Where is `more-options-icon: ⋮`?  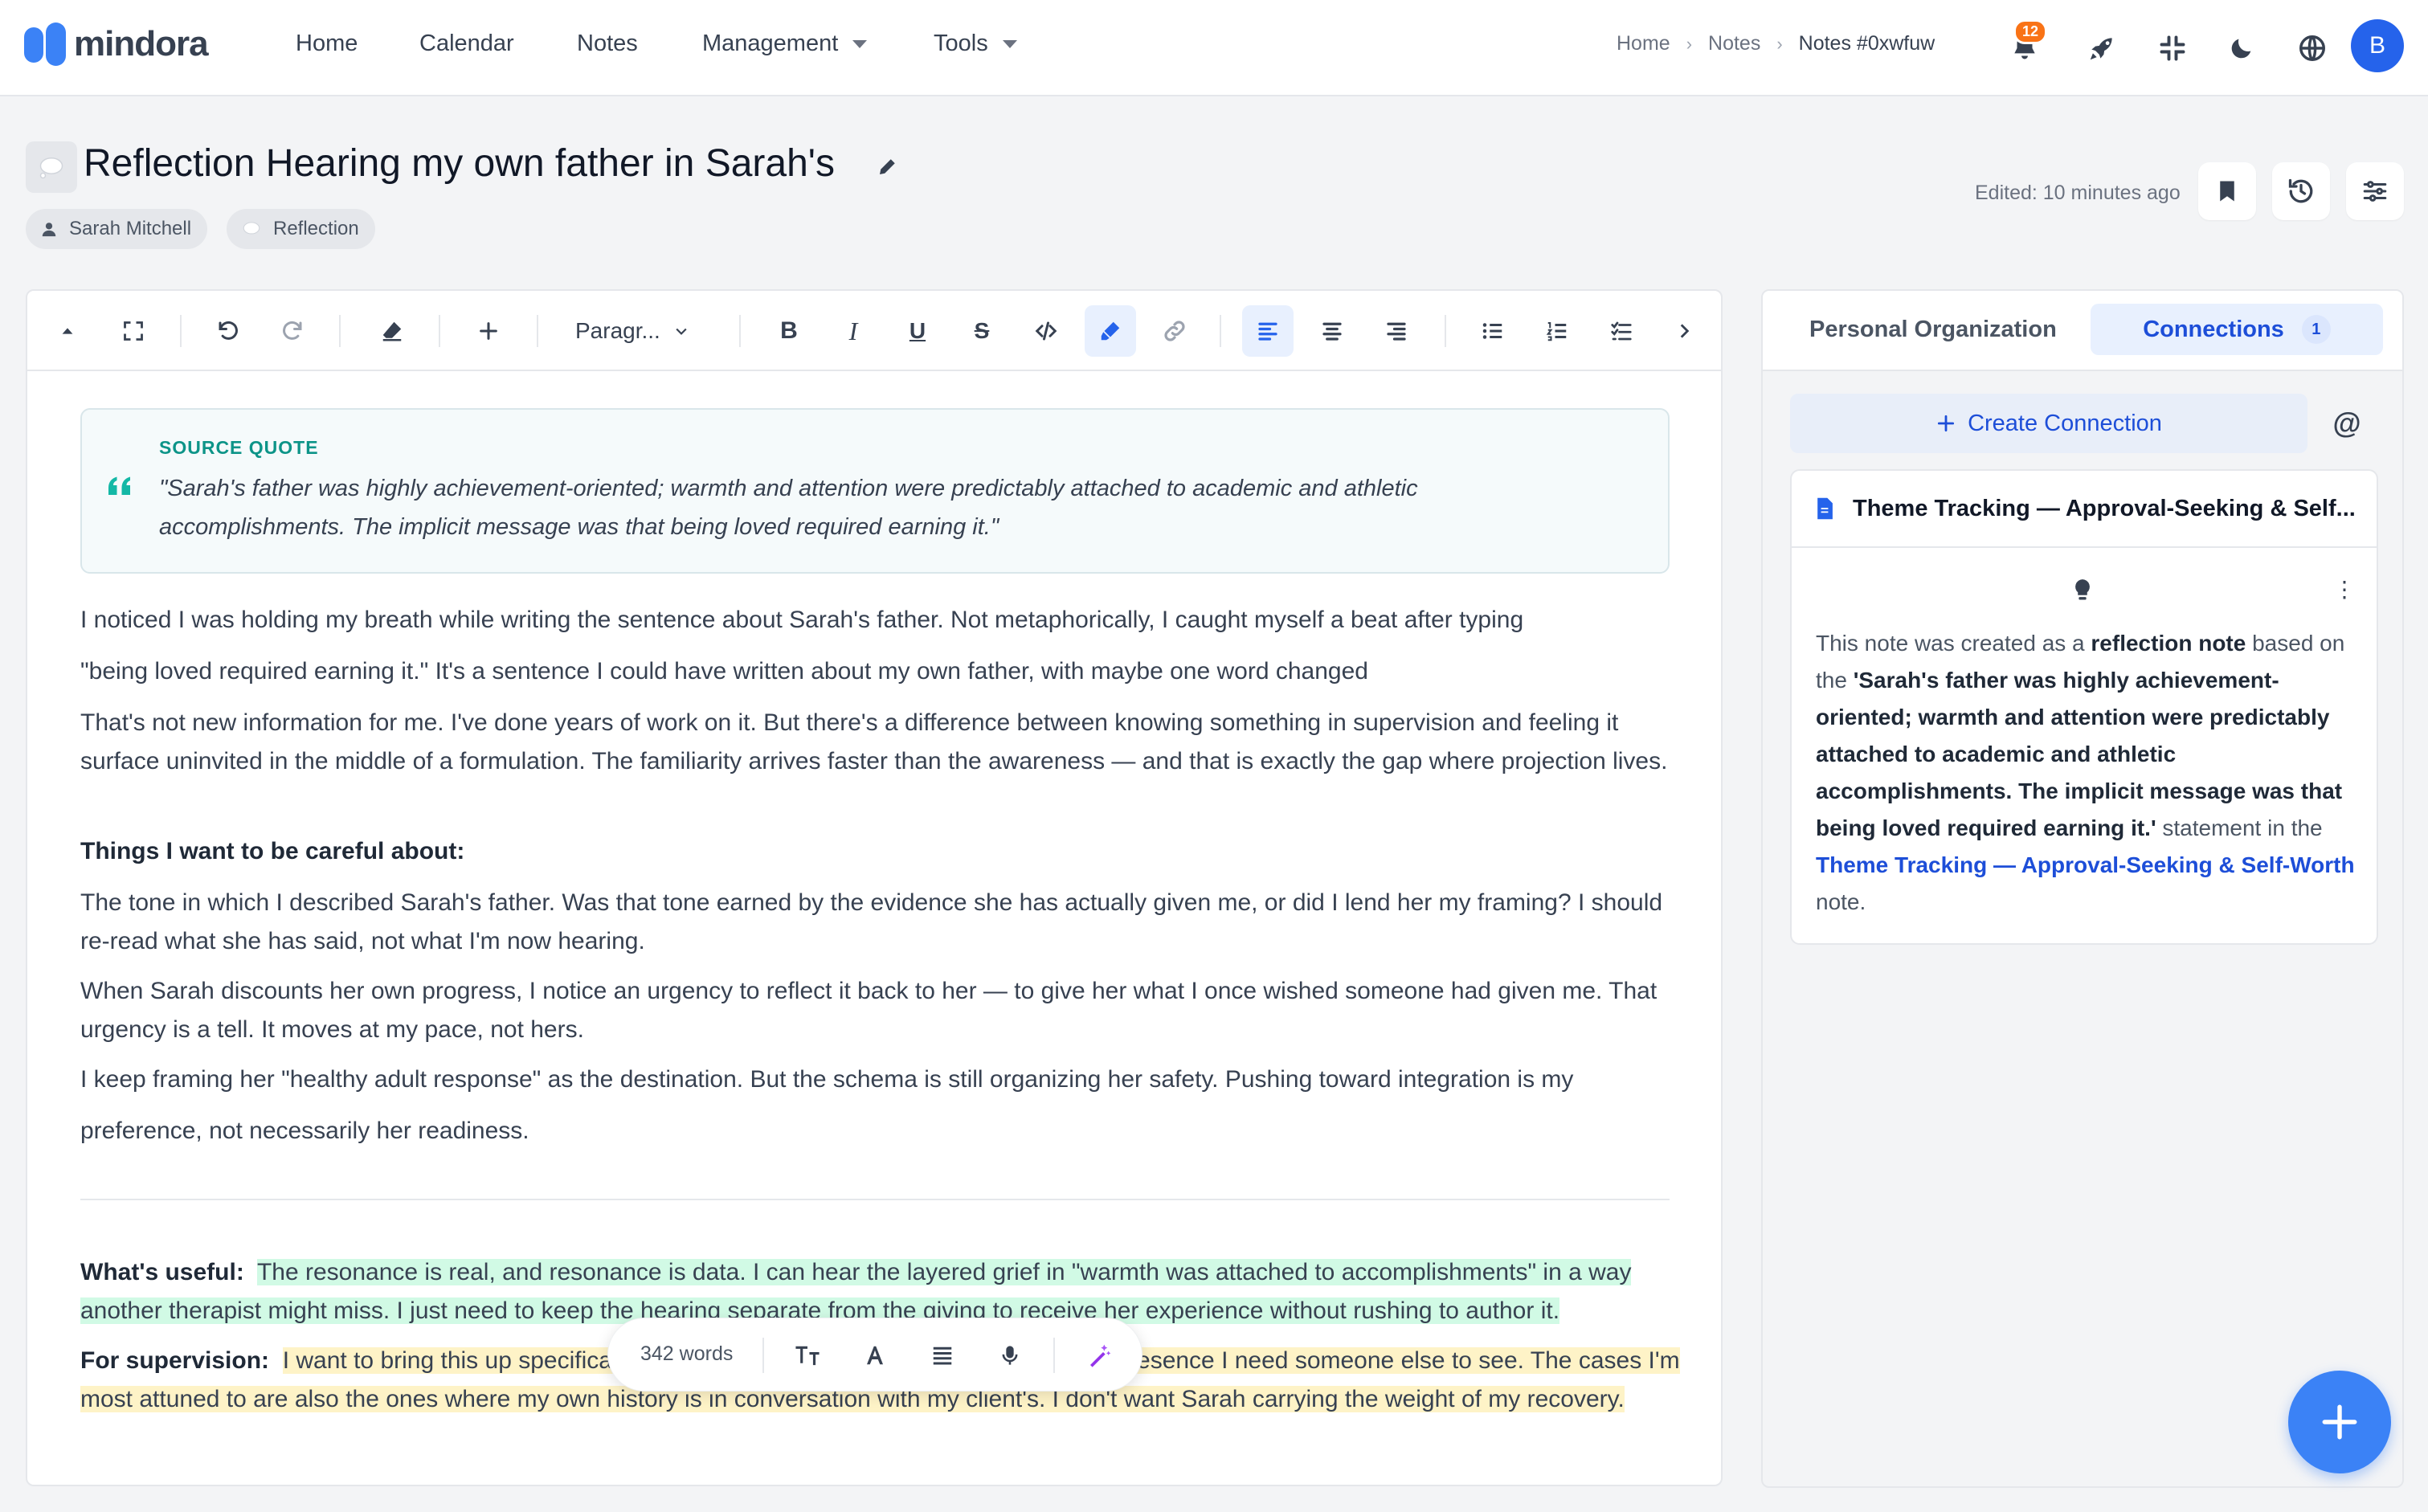 more-options-icon: ⋮ is located at coordinates (2344, 589).